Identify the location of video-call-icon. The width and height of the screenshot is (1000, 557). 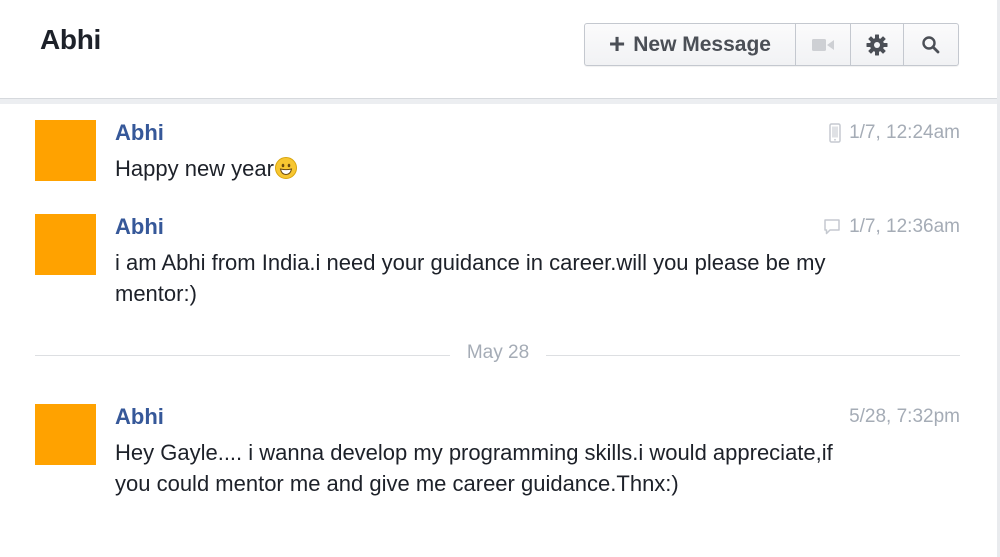
(822, 44).